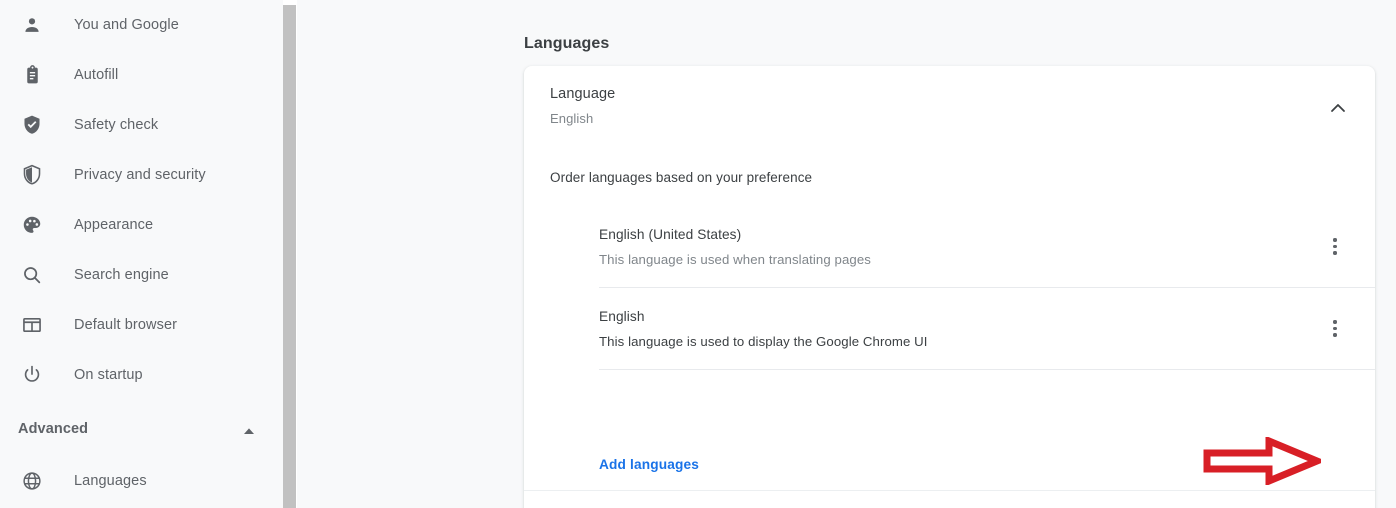 This screenshot has height=508, width=1396. What do you see at coordinates (32, 175) in the screenshot?
I see `shield-half-icon` at bounding box center [32, 175].